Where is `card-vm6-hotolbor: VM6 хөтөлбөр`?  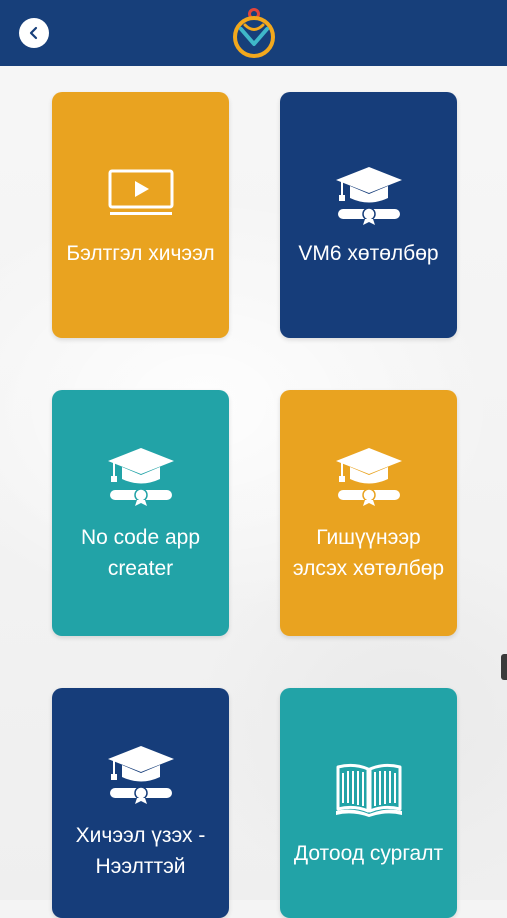 card-vm6-hotolbor: VM6 хөтөлбөр is located at coordinates (368, 215).